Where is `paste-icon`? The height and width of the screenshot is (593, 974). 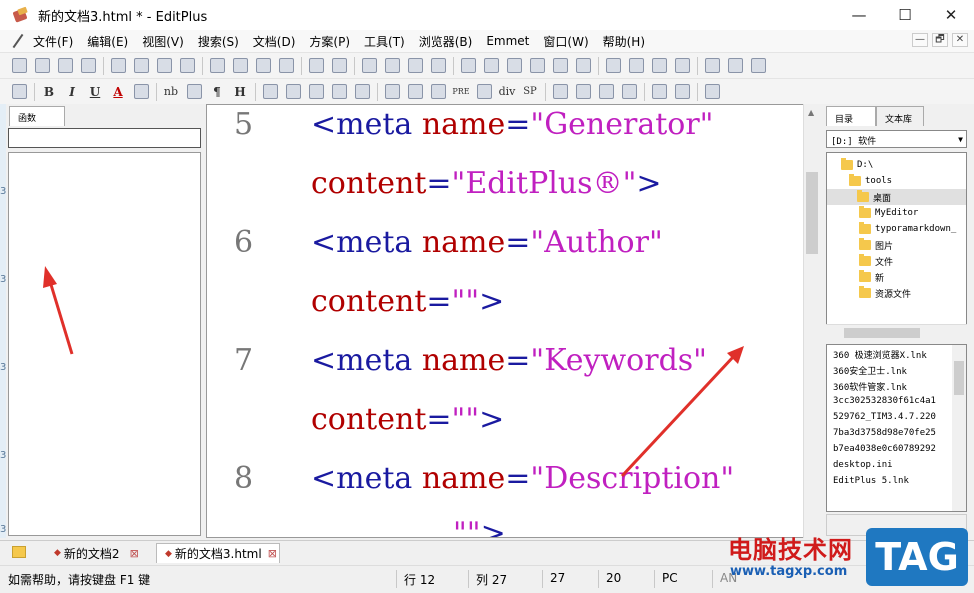 paste-icon is located at coordinates (263, 66).